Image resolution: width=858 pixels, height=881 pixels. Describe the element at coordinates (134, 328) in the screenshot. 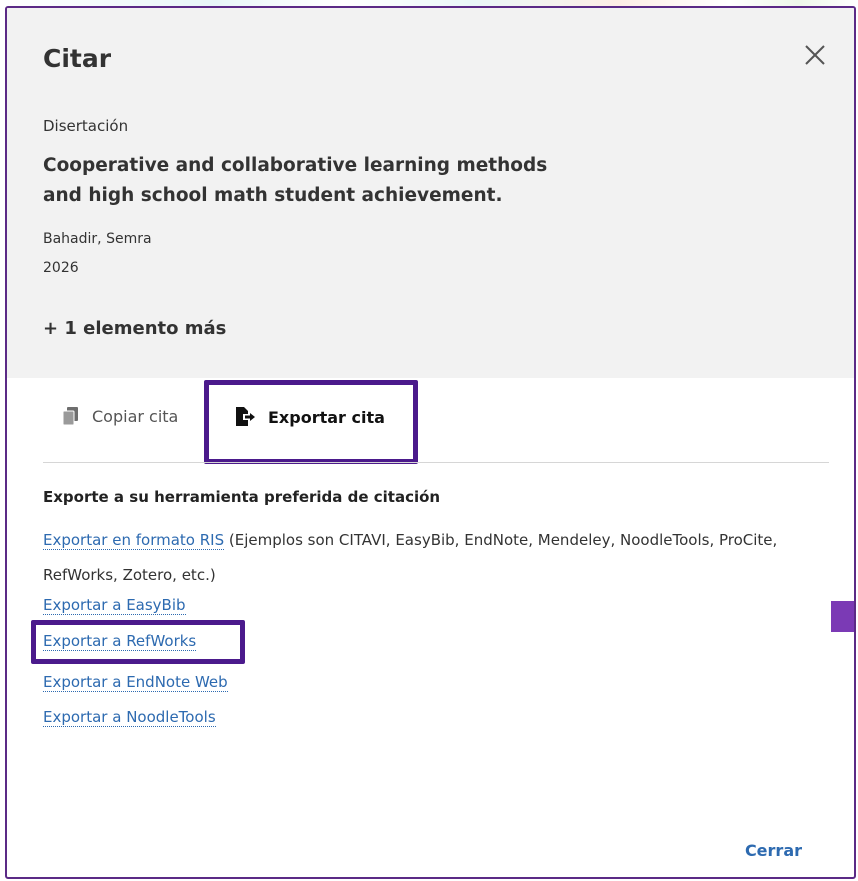

I see `more-items-toggle: + 1 elemento más` at that location.